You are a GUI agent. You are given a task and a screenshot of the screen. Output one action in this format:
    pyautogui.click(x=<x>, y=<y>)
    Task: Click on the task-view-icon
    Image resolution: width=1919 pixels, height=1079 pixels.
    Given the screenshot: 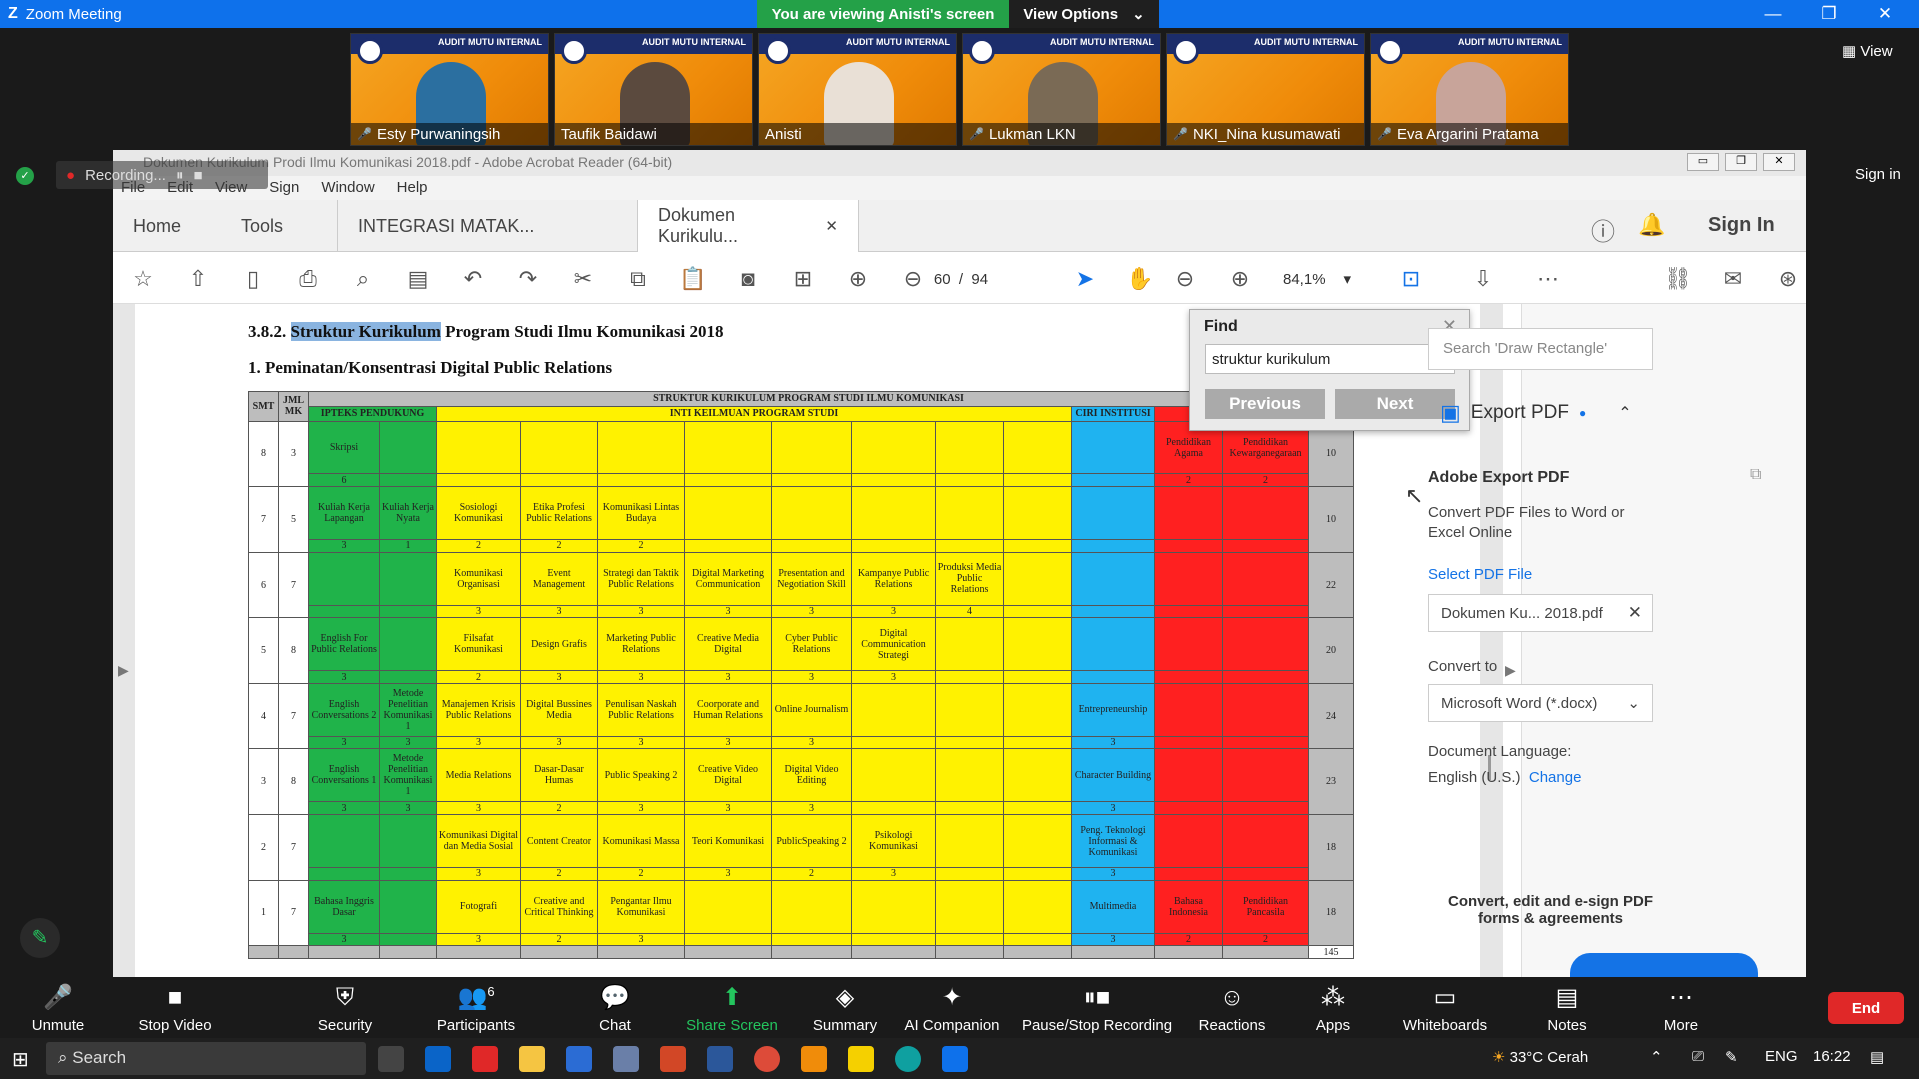 What is the action you would take?
    pyautogui.click(x=391, y=1059)
    